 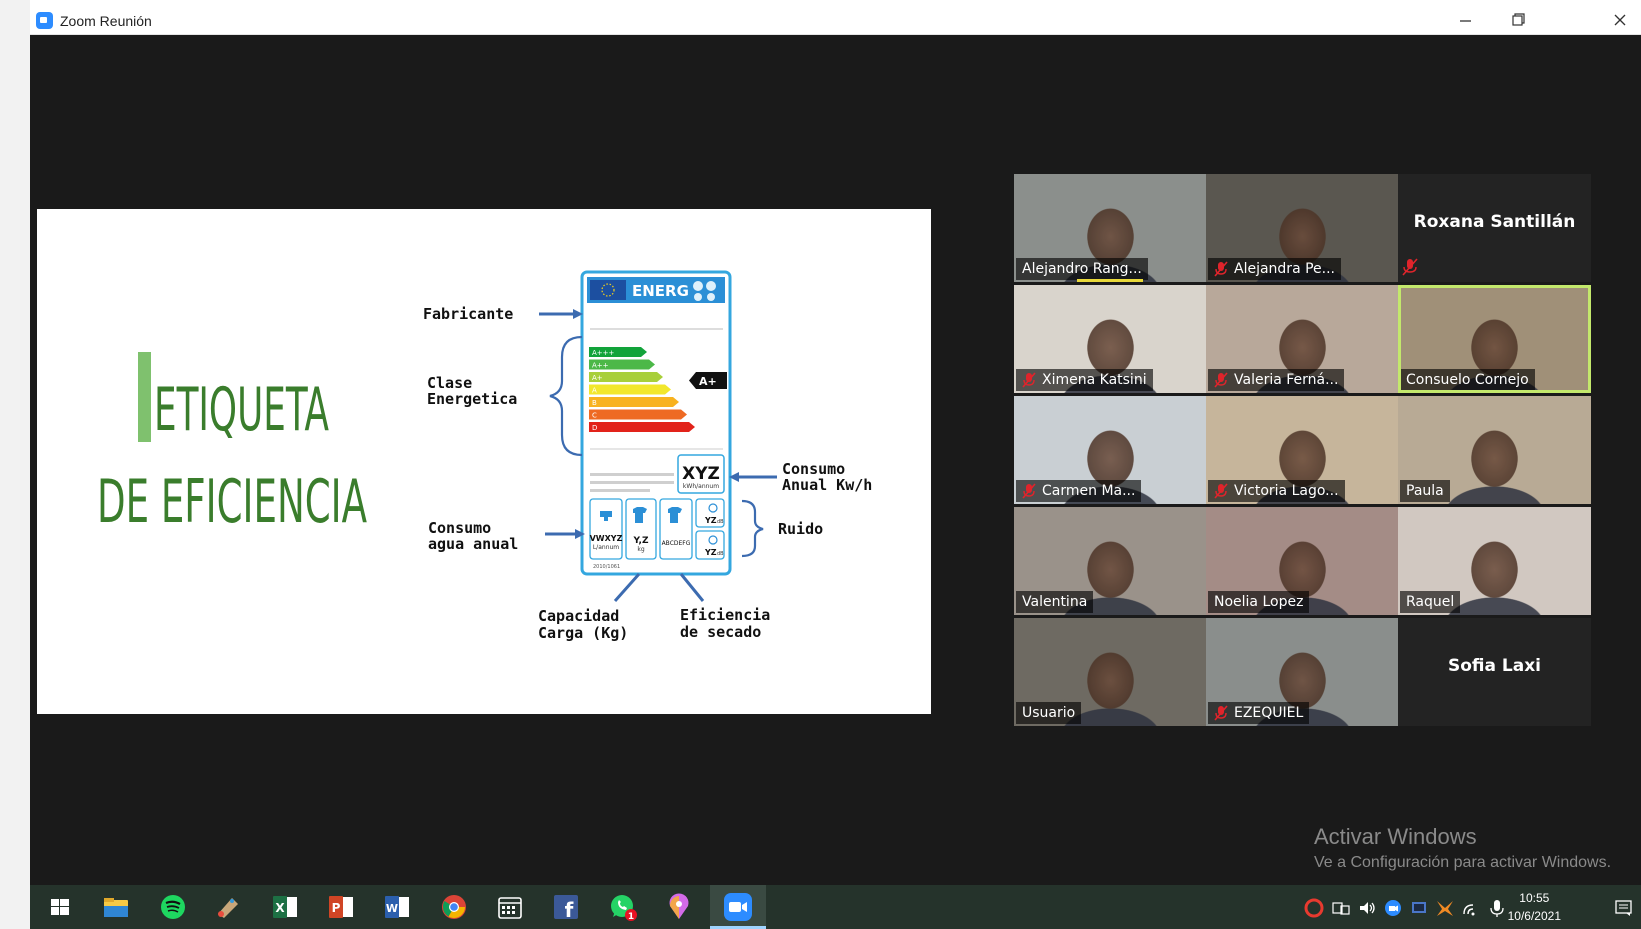 I want to click on participant-tile: Sofia Laxi, so click(x=1494, y=672).